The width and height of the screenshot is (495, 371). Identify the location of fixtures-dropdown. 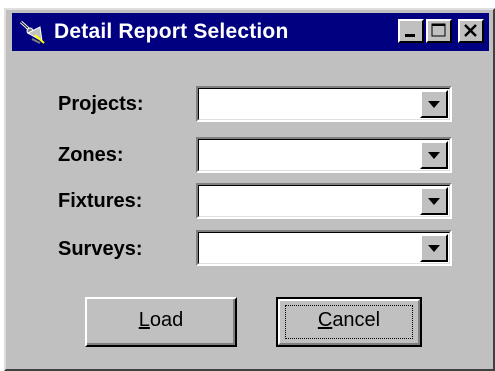
(324, 201).